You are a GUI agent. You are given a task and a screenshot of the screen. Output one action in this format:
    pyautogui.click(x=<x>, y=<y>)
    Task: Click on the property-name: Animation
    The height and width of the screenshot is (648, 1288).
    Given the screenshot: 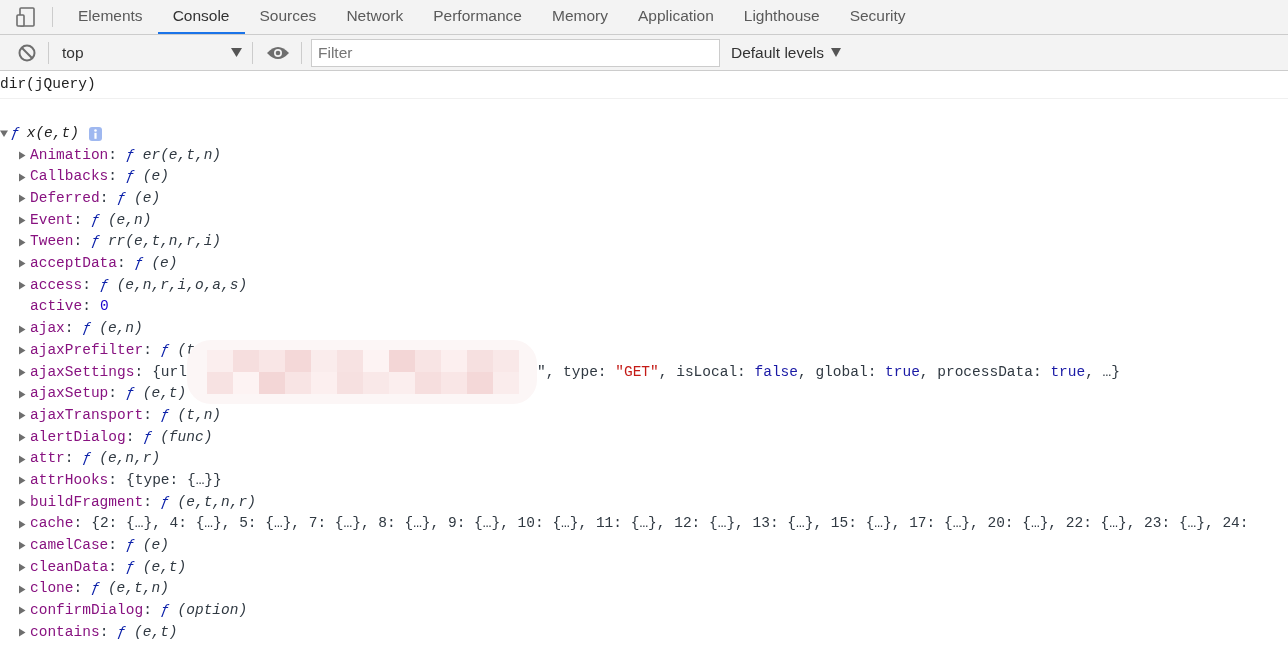 What is the action you would take?
    pyautogui.click(x=69, y=155)
    